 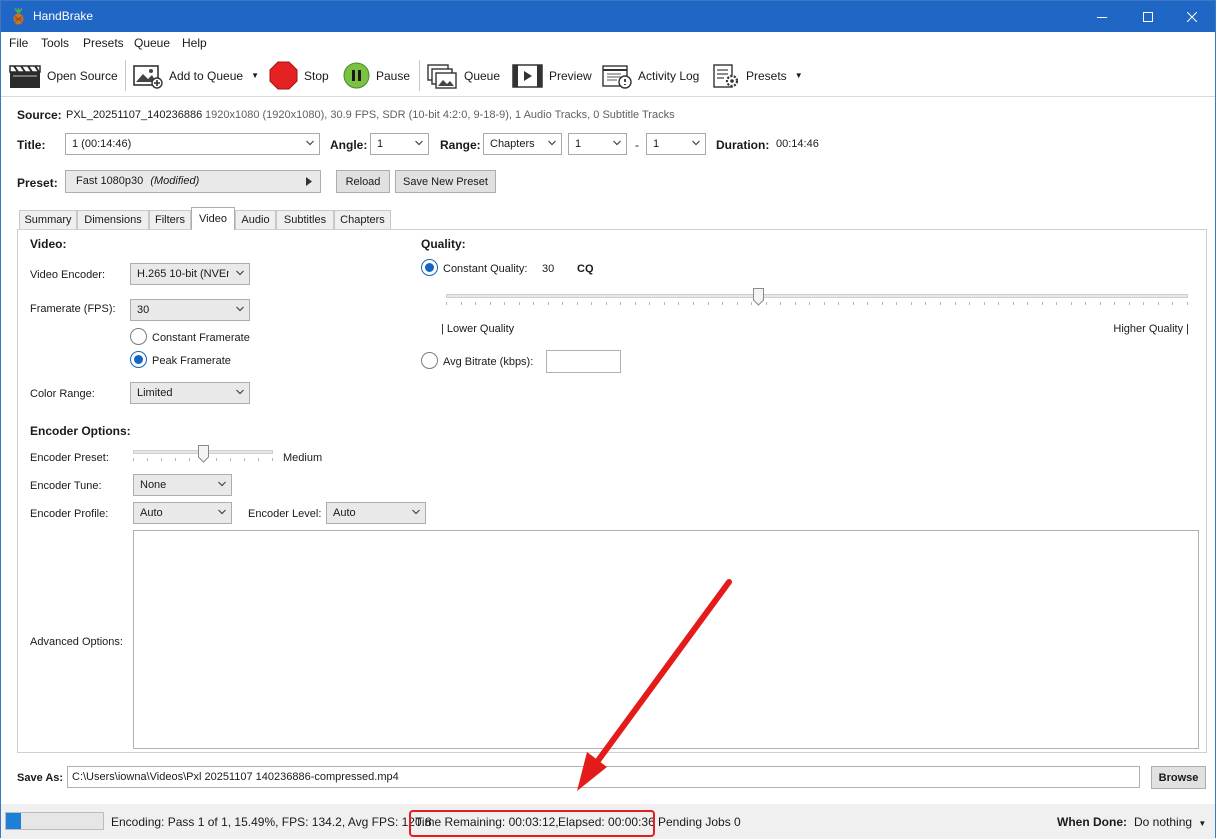 I want to click on avg-bitrate-label: Avg Bitrate (kbps):, so click(x=488, y=362).